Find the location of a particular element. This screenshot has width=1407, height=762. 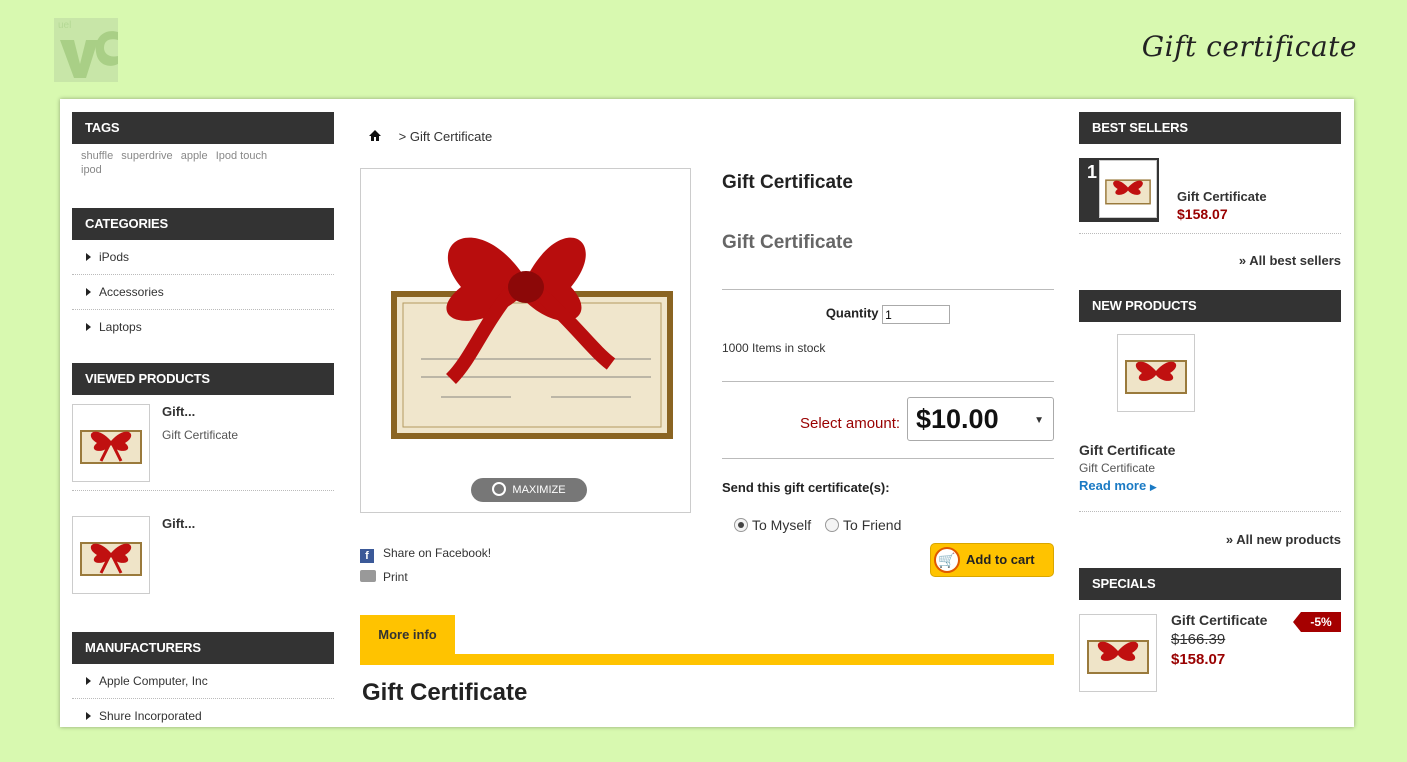

new-product-name: Gift Certificate is located at coordinates (1127, 450).